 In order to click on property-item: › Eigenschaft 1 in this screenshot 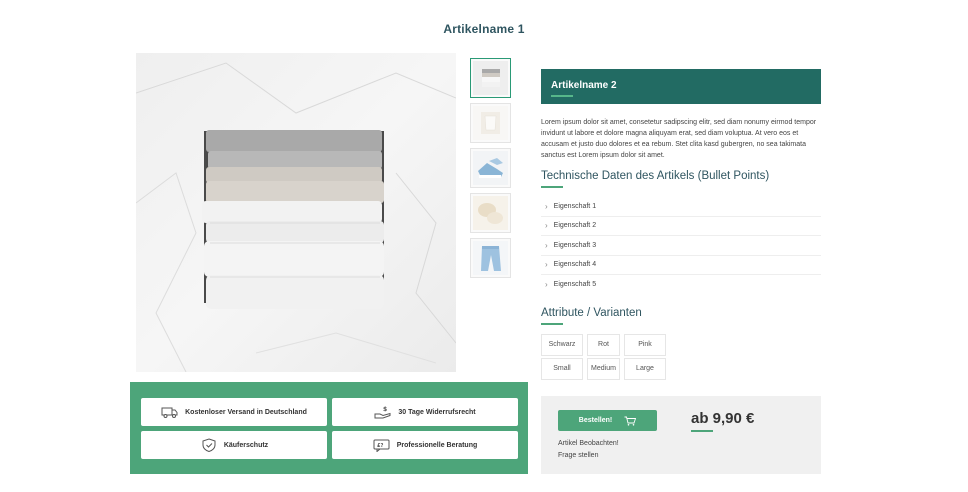, I will do `click(681, 207)`.